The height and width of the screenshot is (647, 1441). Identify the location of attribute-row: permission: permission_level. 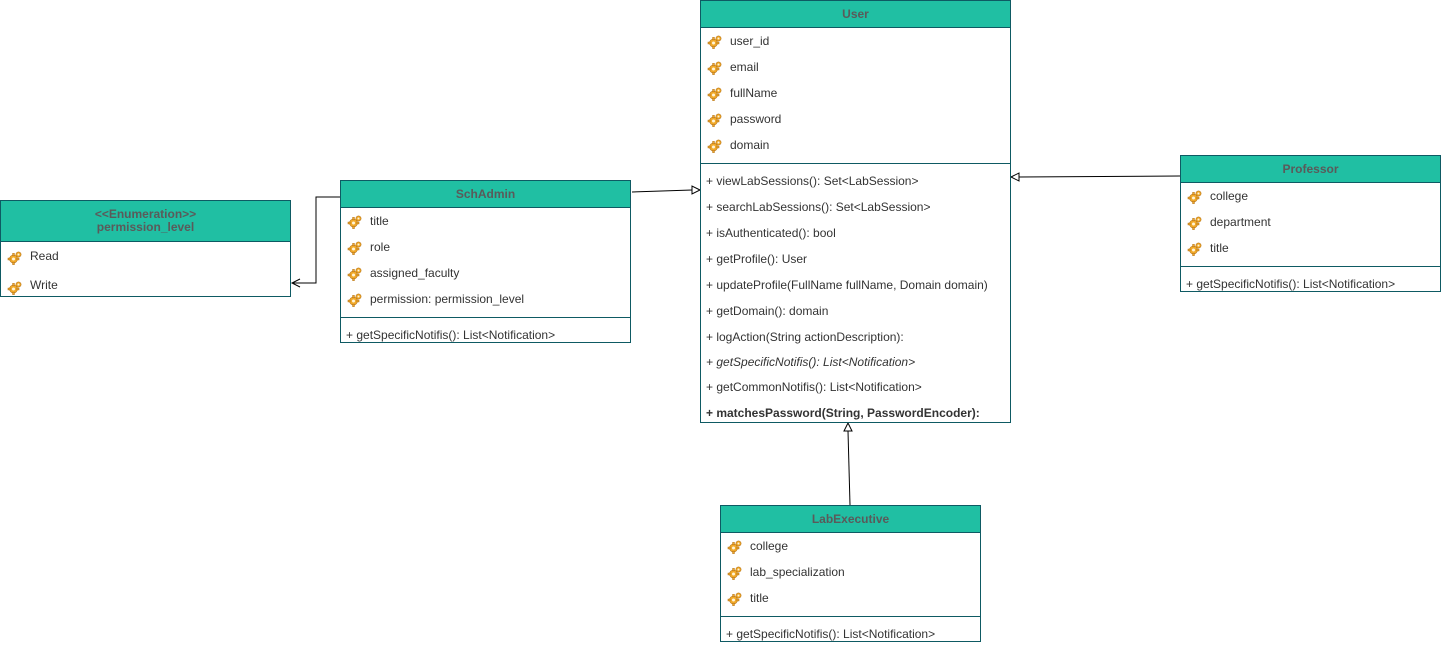
(485, 299).